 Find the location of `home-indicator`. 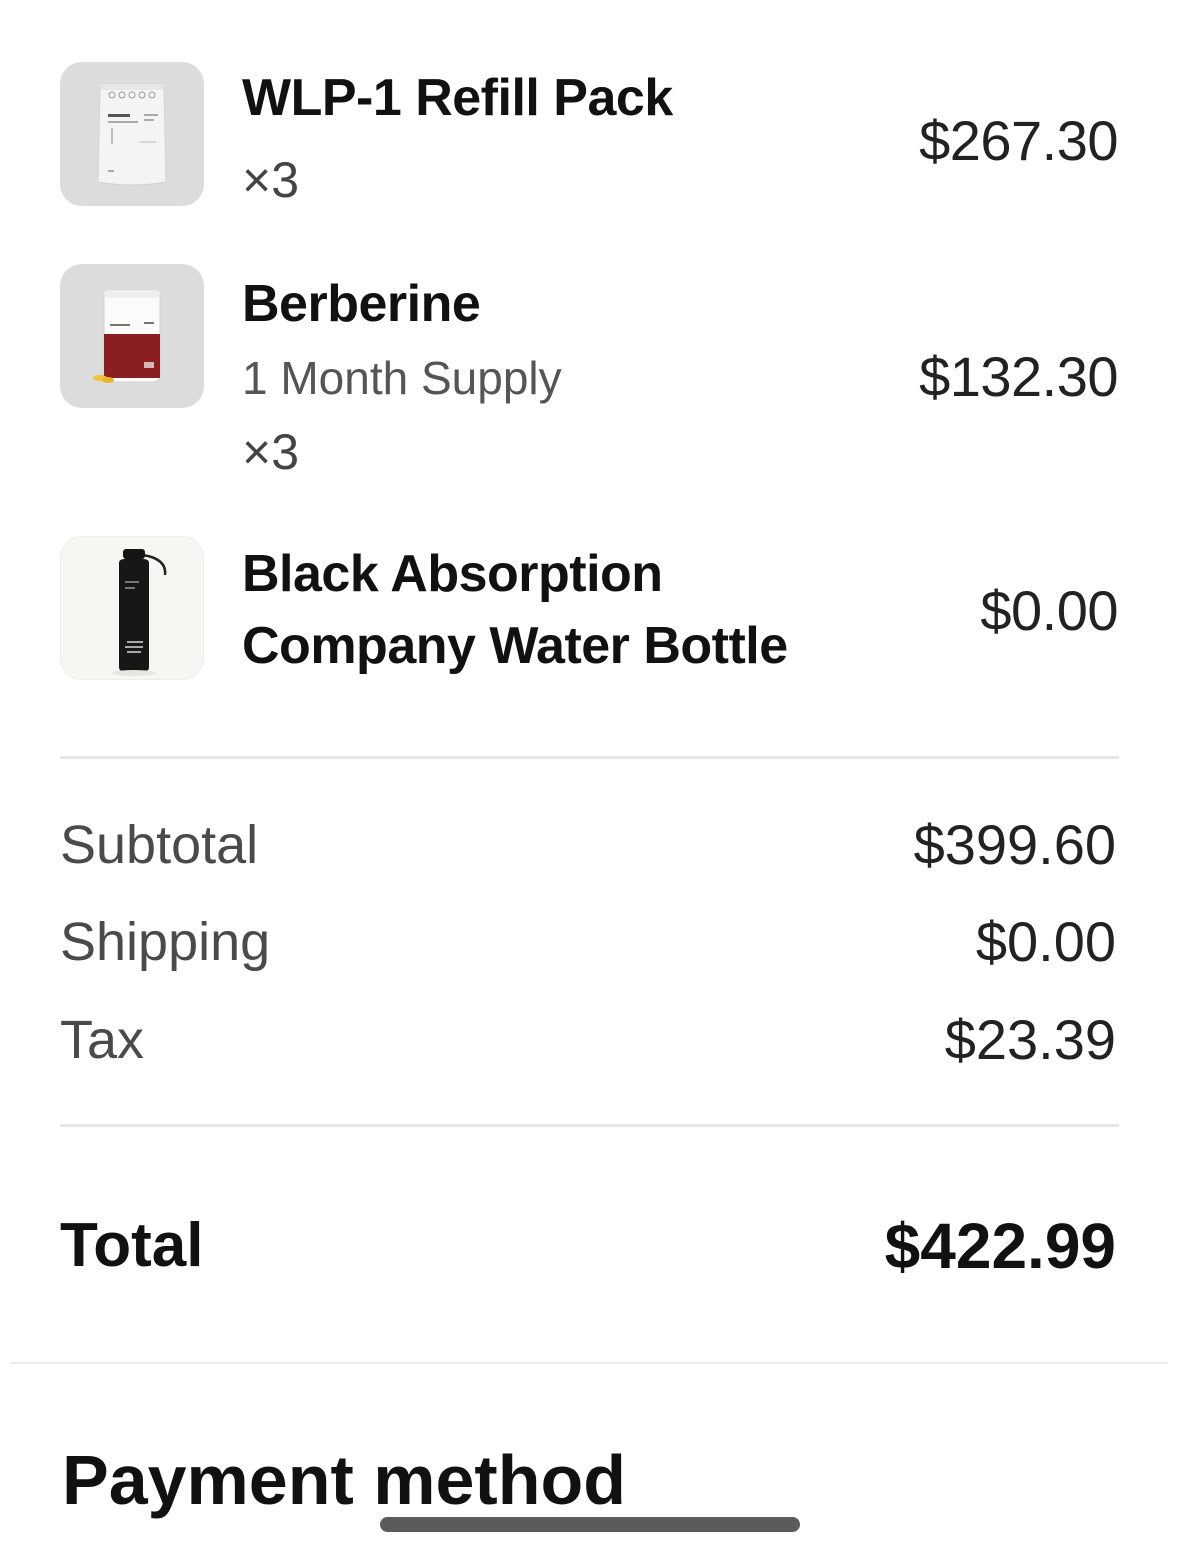

home-indicator is located at coordinates (590, 1524).